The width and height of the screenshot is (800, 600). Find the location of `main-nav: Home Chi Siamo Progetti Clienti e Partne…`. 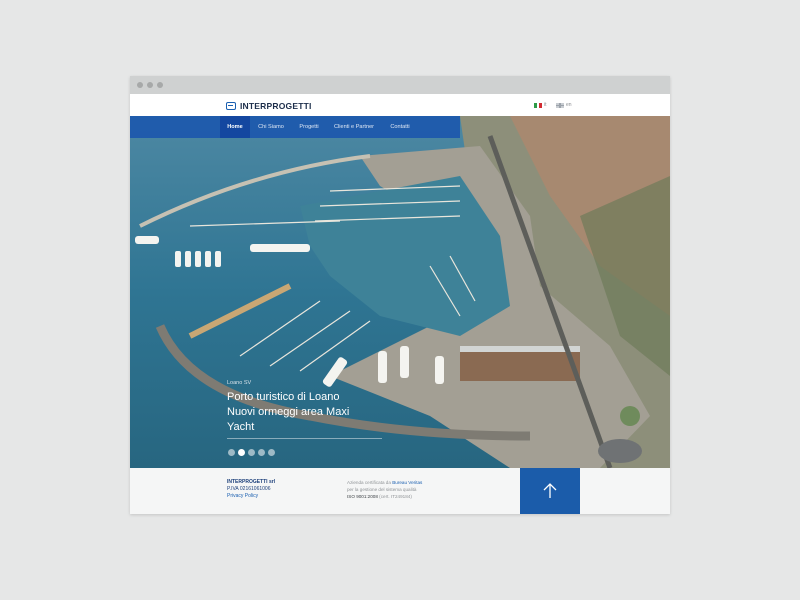

main-nav: Home Chi Siamo Progetti Clienti e Partne… is located at coordinates (295, 127).